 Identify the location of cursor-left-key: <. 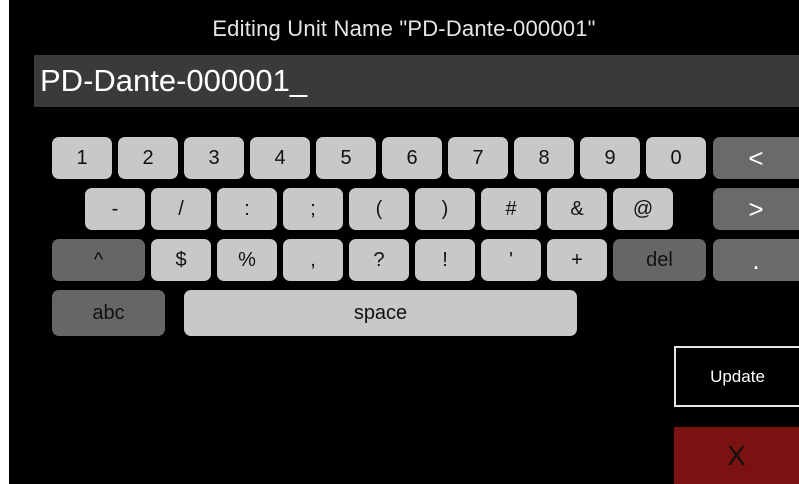
(756, 158).